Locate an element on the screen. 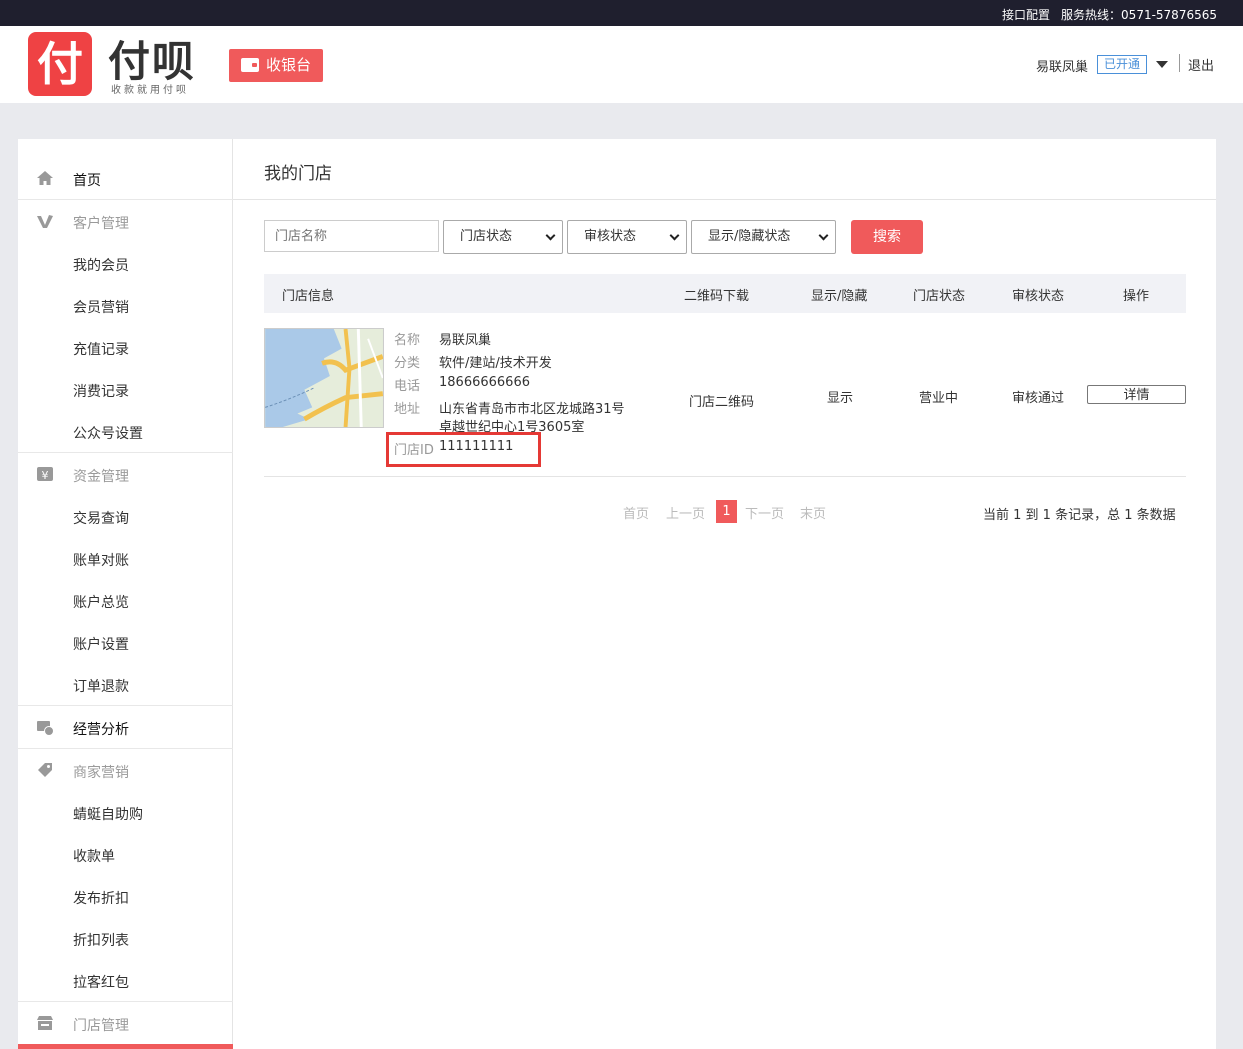  column-header: 审核状态 is located at coordinates (1038, 296).